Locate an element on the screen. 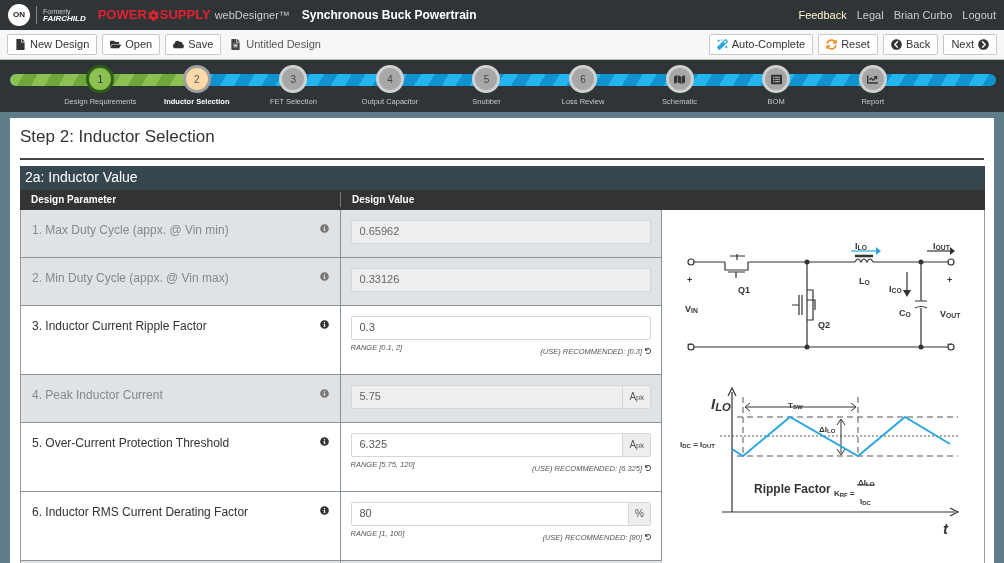  parameter-label: 1. Max Duty Cycle (appx. @ Vin min) is located at coordinates (130, 230).